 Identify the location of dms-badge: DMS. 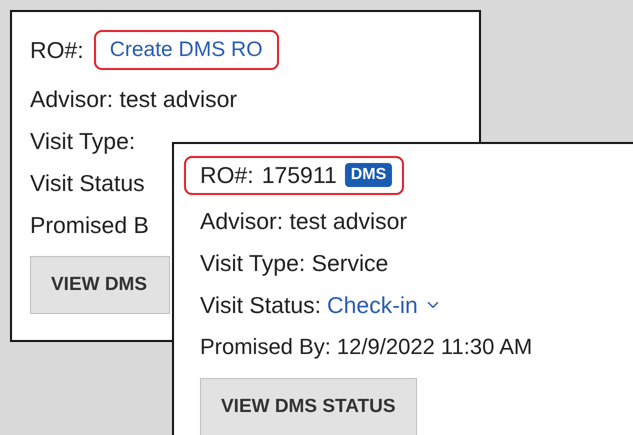
(368, 175).